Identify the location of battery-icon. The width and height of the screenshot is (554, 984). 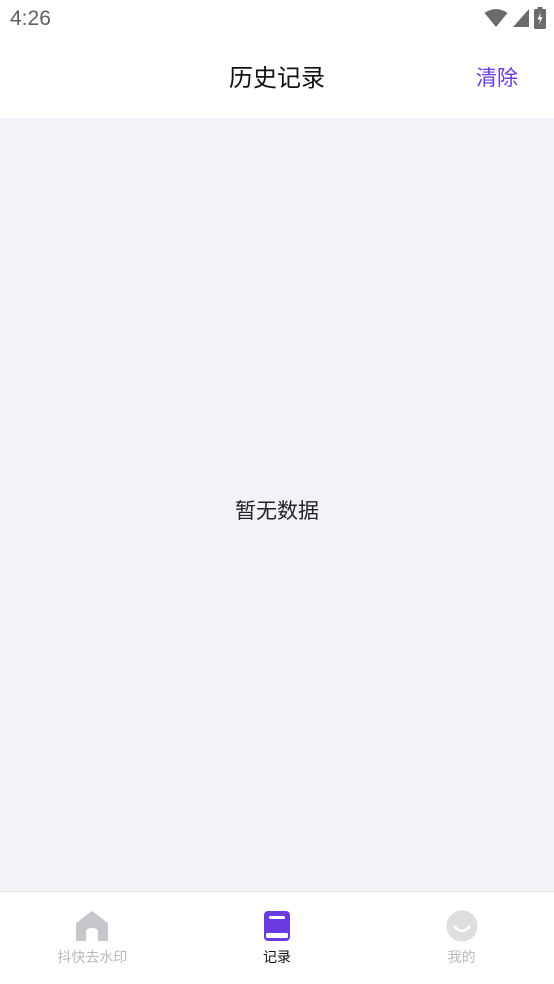
(540, 18).